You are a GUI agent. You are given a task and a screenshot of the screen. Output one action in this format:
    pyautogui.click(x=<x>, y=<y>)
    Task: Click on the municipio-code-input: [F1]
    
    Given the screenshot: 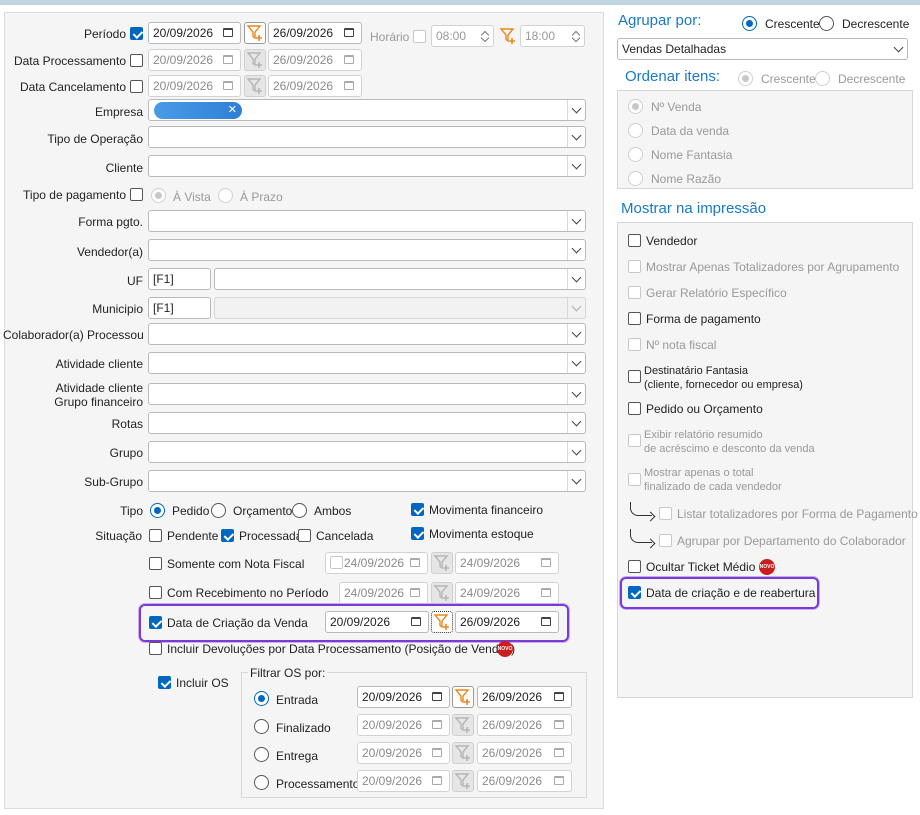 What is the action you would take?
    pyautogui.click(x=179, y=308)
    